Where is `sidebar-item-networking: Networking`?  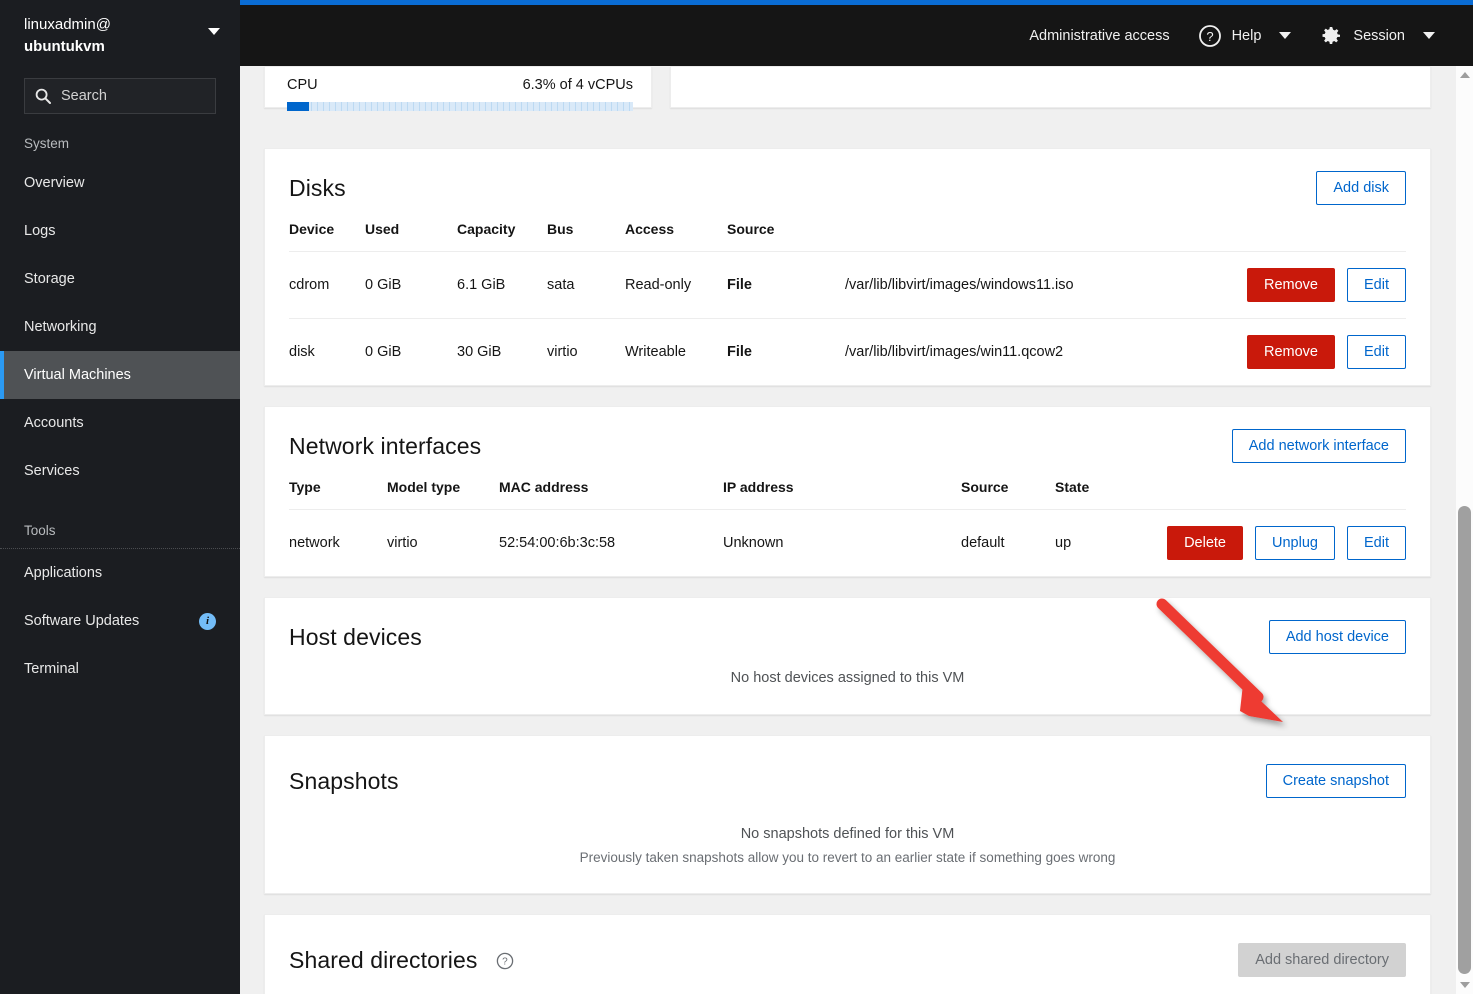
sidebar-item-networking: Networking is located at coordinates (120, 327).